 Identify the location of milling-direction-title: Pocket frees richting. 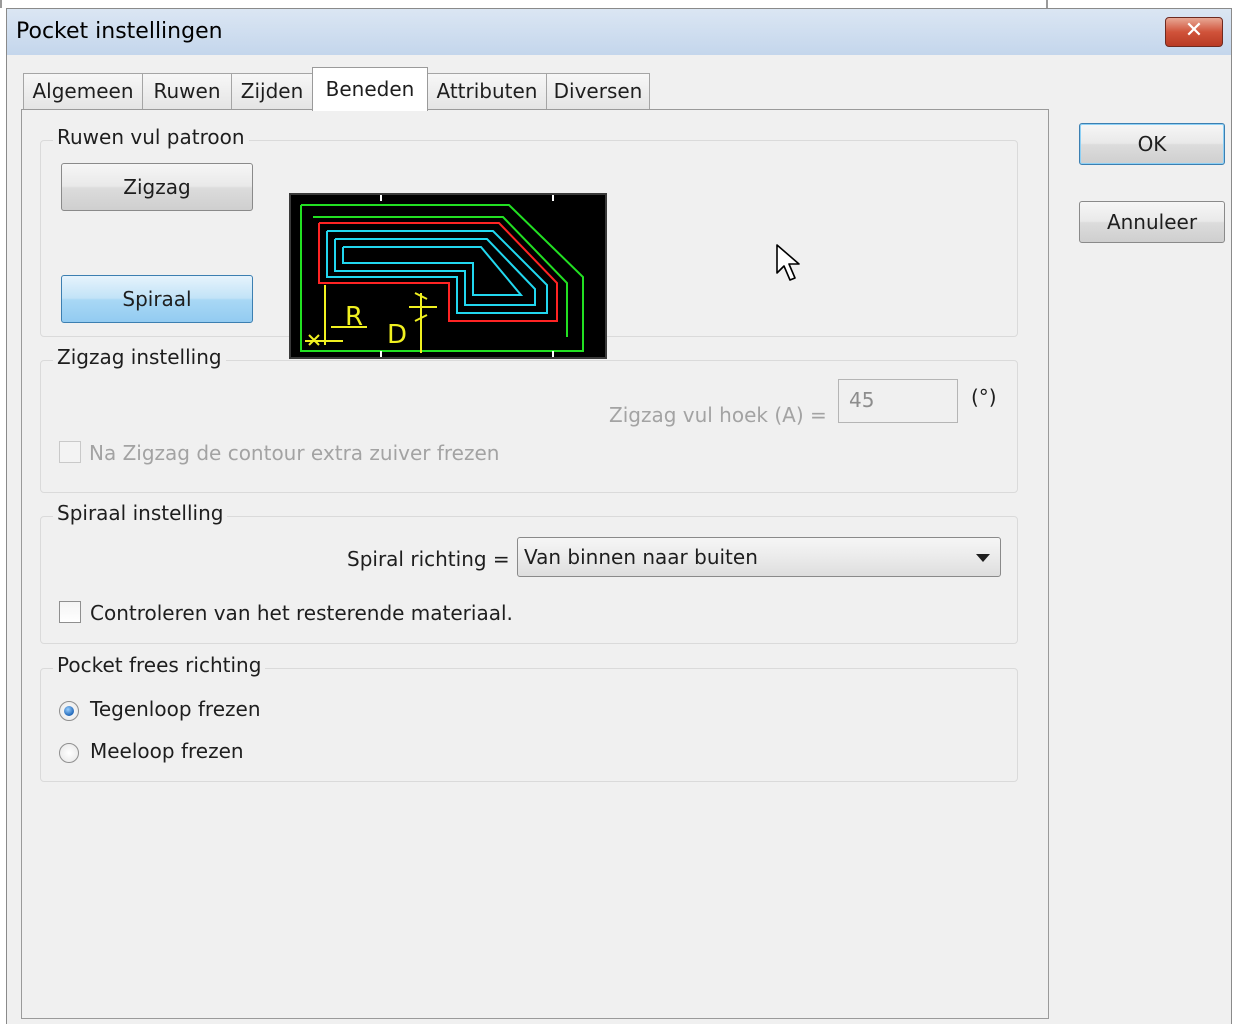
(159, 665).